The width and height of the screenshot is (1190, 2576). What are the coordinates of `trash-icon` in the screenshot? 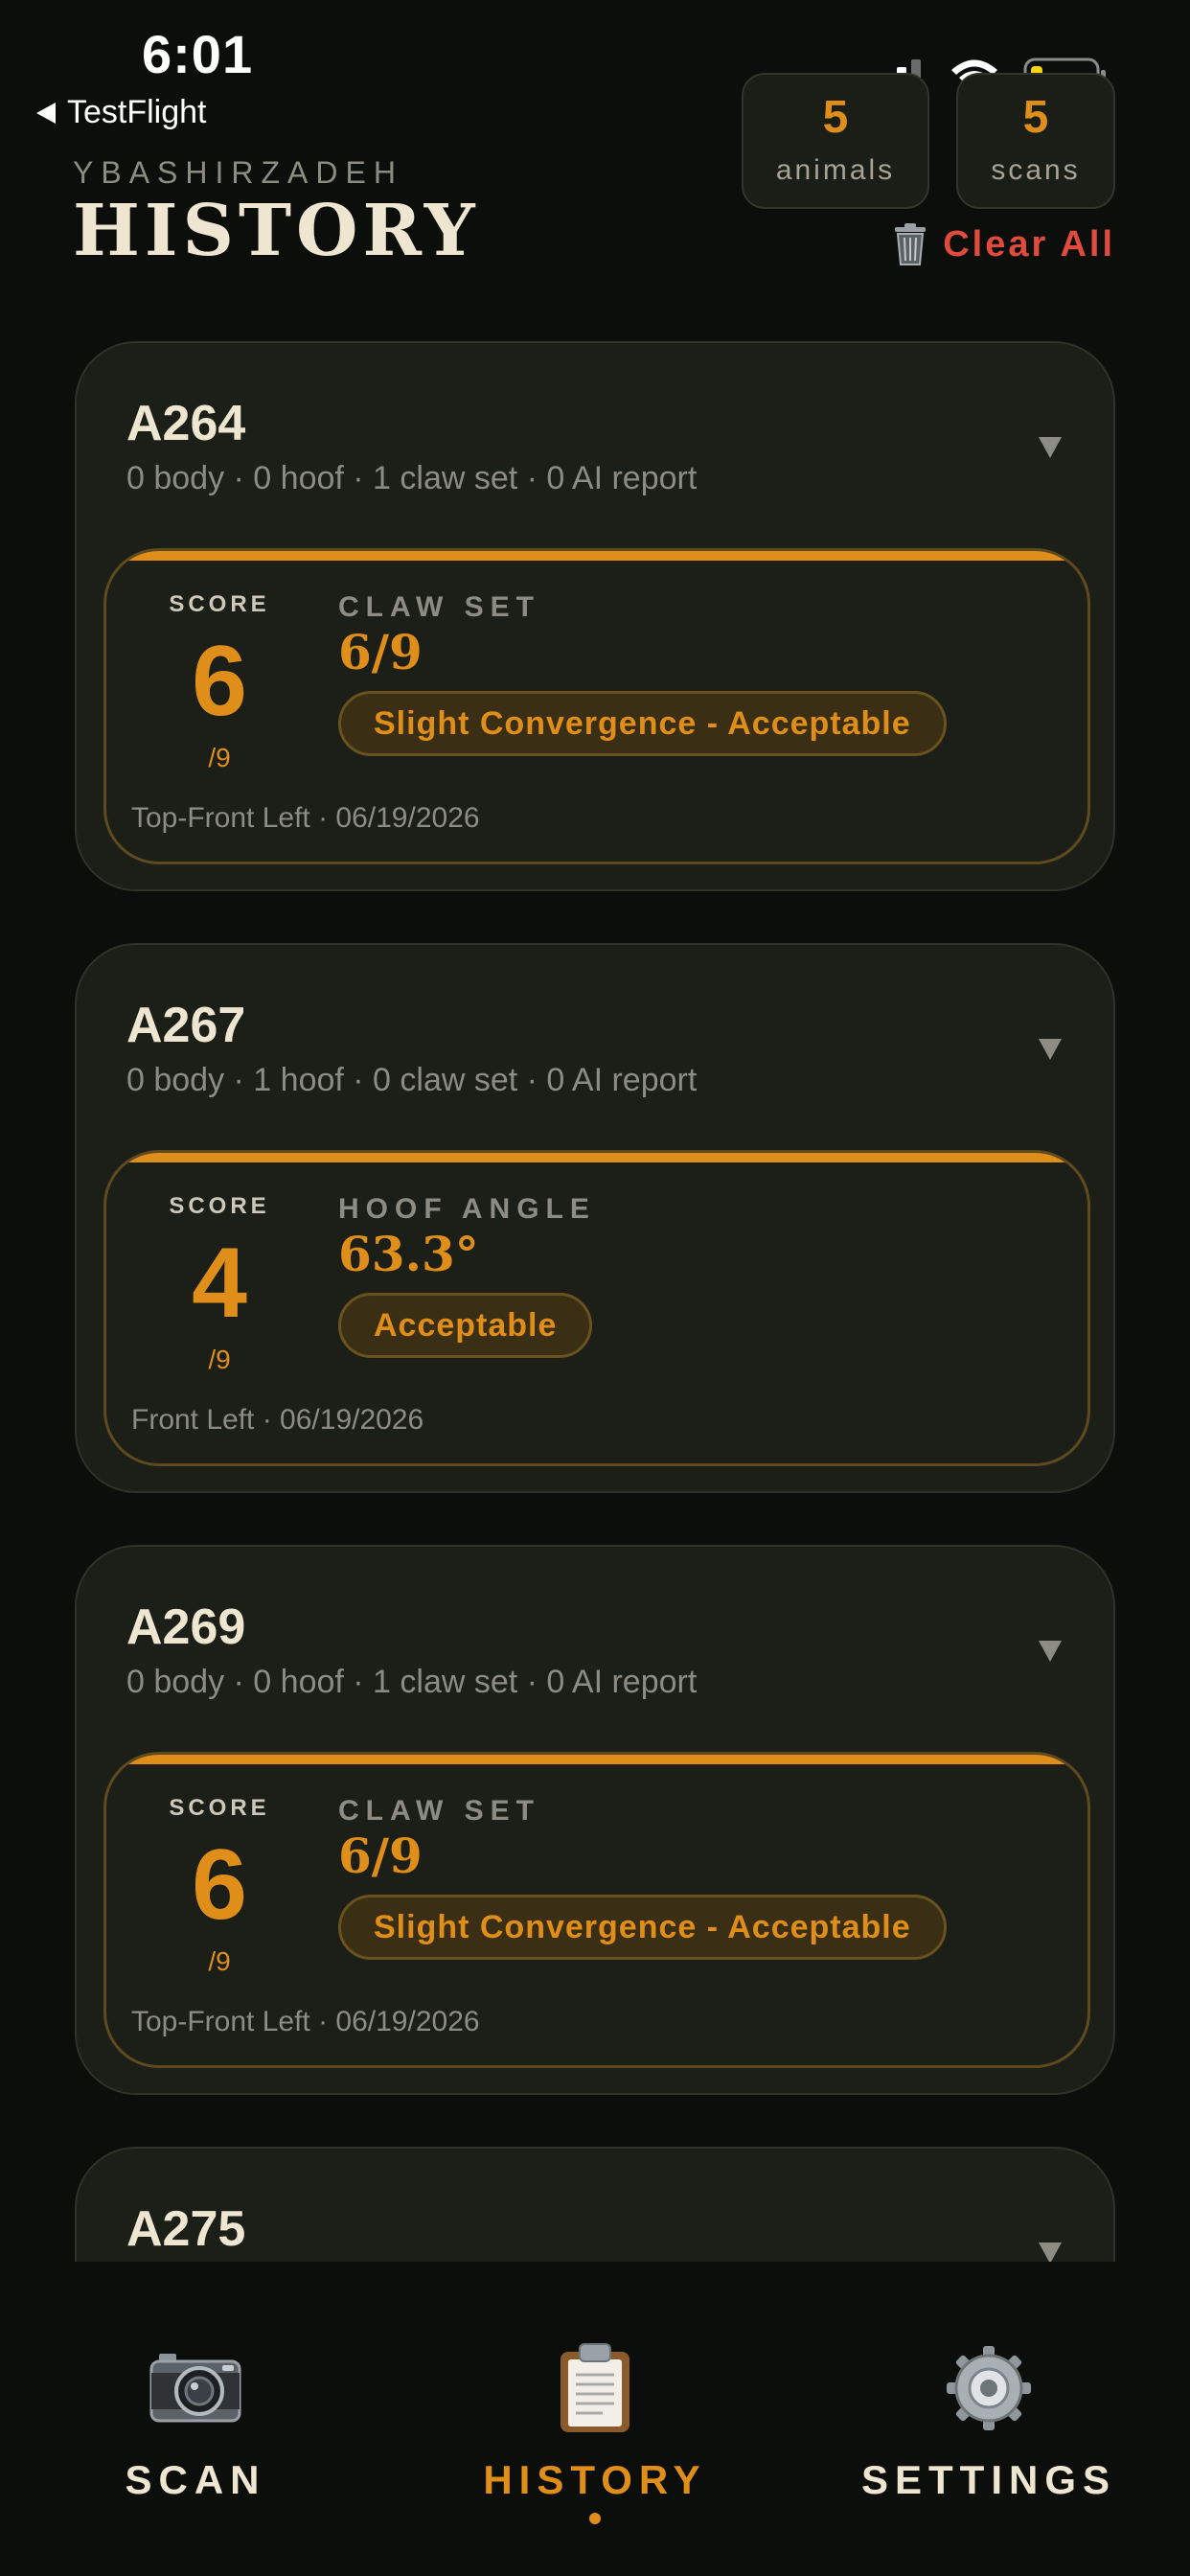 It's located at (911, 244).